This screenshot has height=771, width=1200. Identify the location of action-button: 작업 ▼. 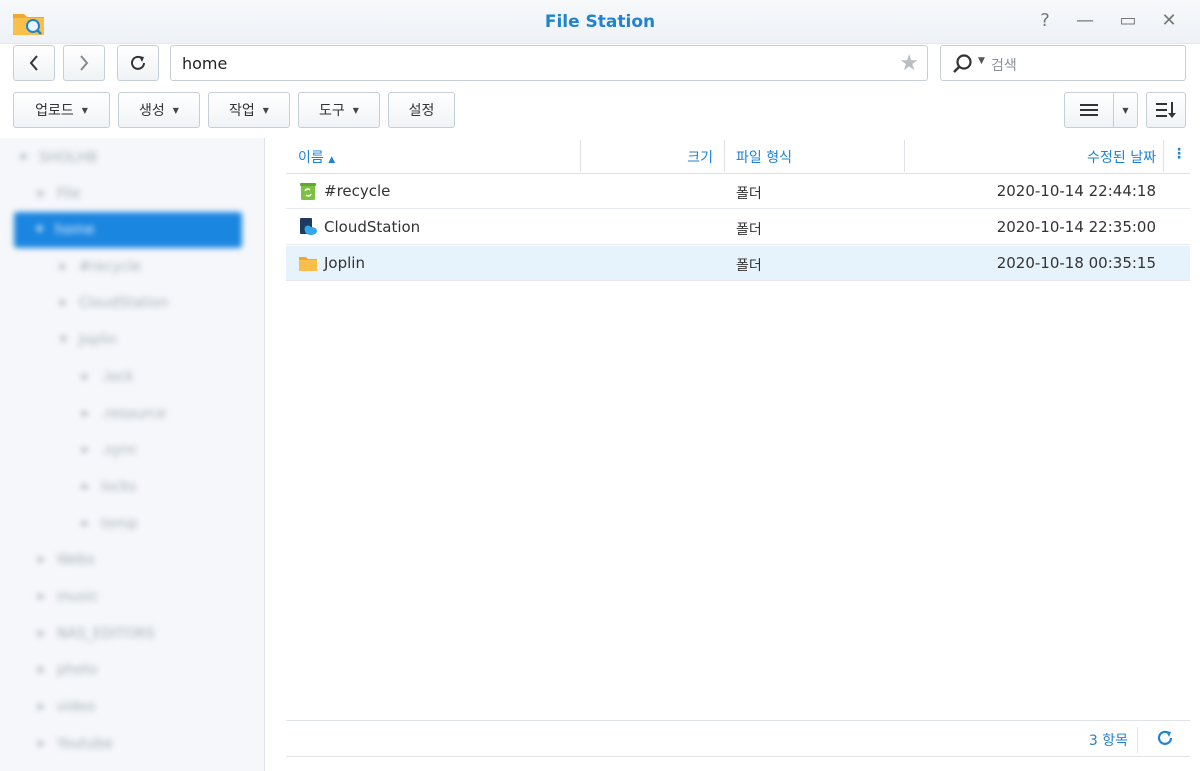
(249, 110).